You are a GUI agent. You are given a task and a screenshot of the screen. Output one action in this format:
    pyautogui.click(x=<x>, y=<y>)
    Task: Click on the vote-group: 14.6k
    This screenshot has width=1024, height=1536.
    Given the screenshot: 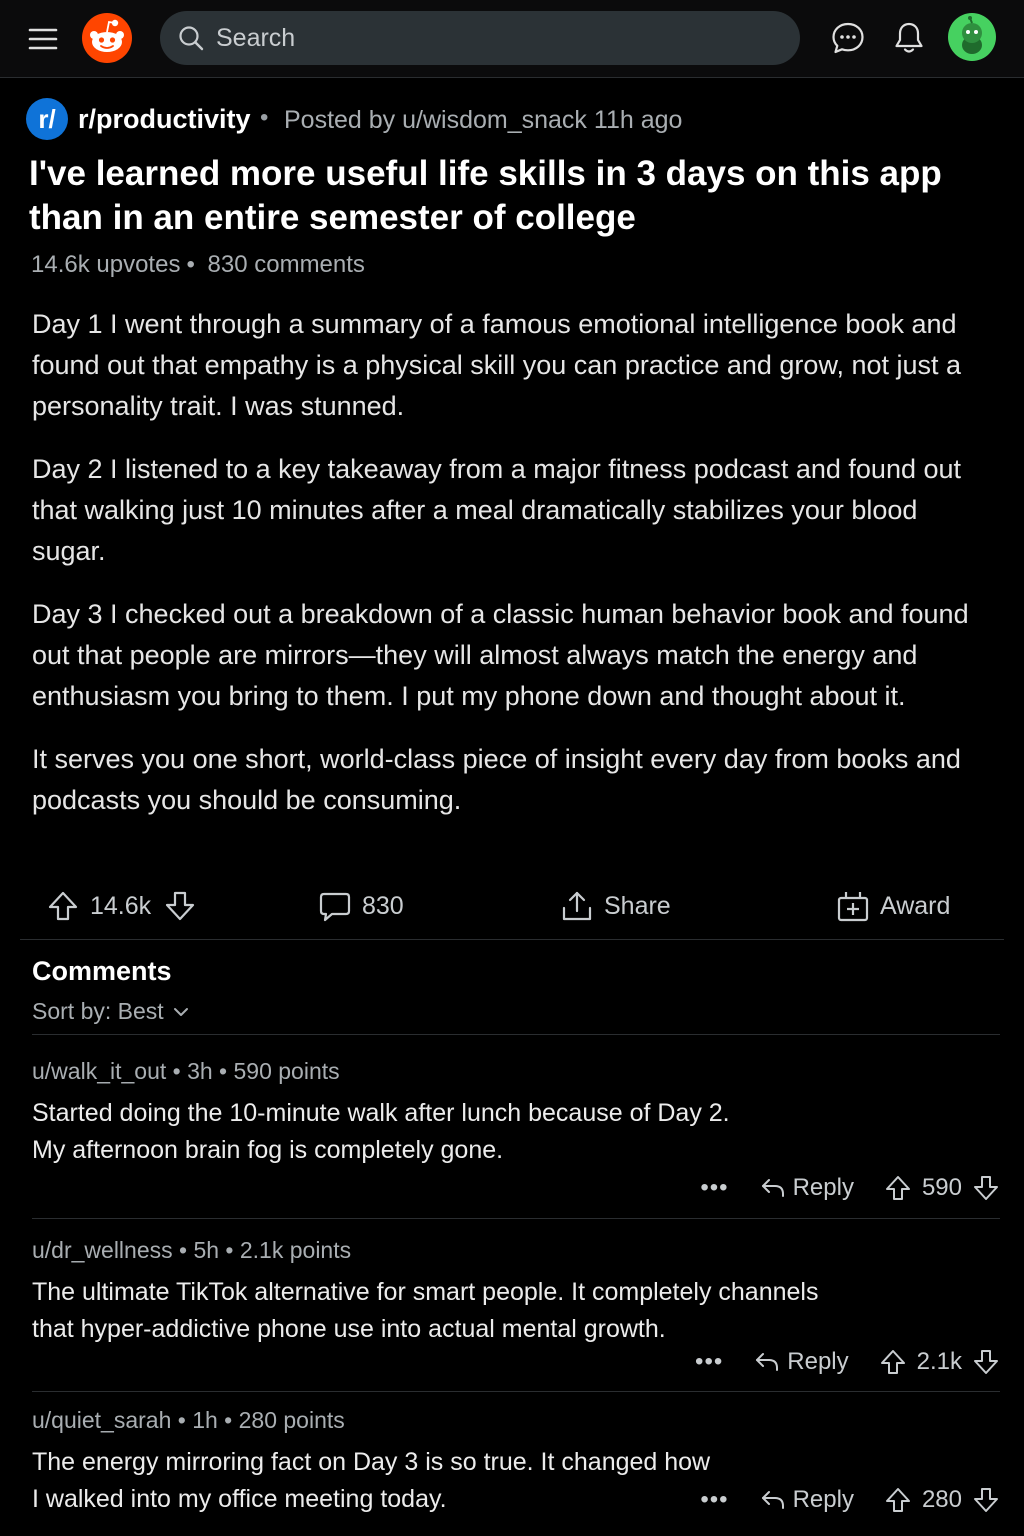 What is the action you would take?
    pyautogui.click(x=121, y=906)
    